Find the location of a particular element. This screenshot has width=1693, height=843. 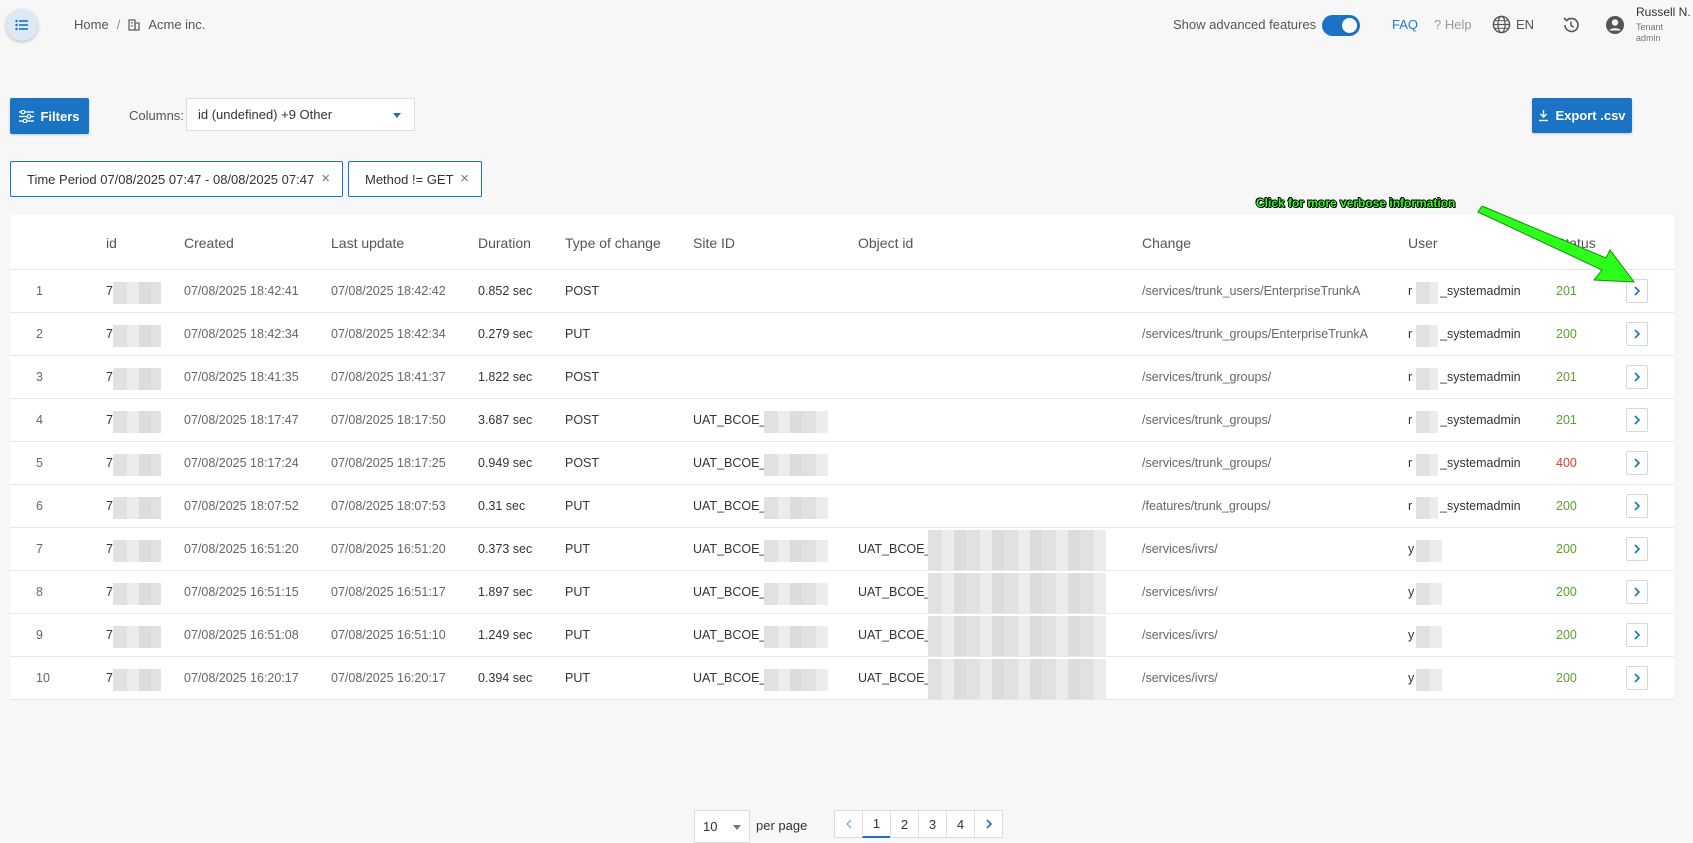

filter-chip-method: Method != GET × is located at coordinates (415, 179).